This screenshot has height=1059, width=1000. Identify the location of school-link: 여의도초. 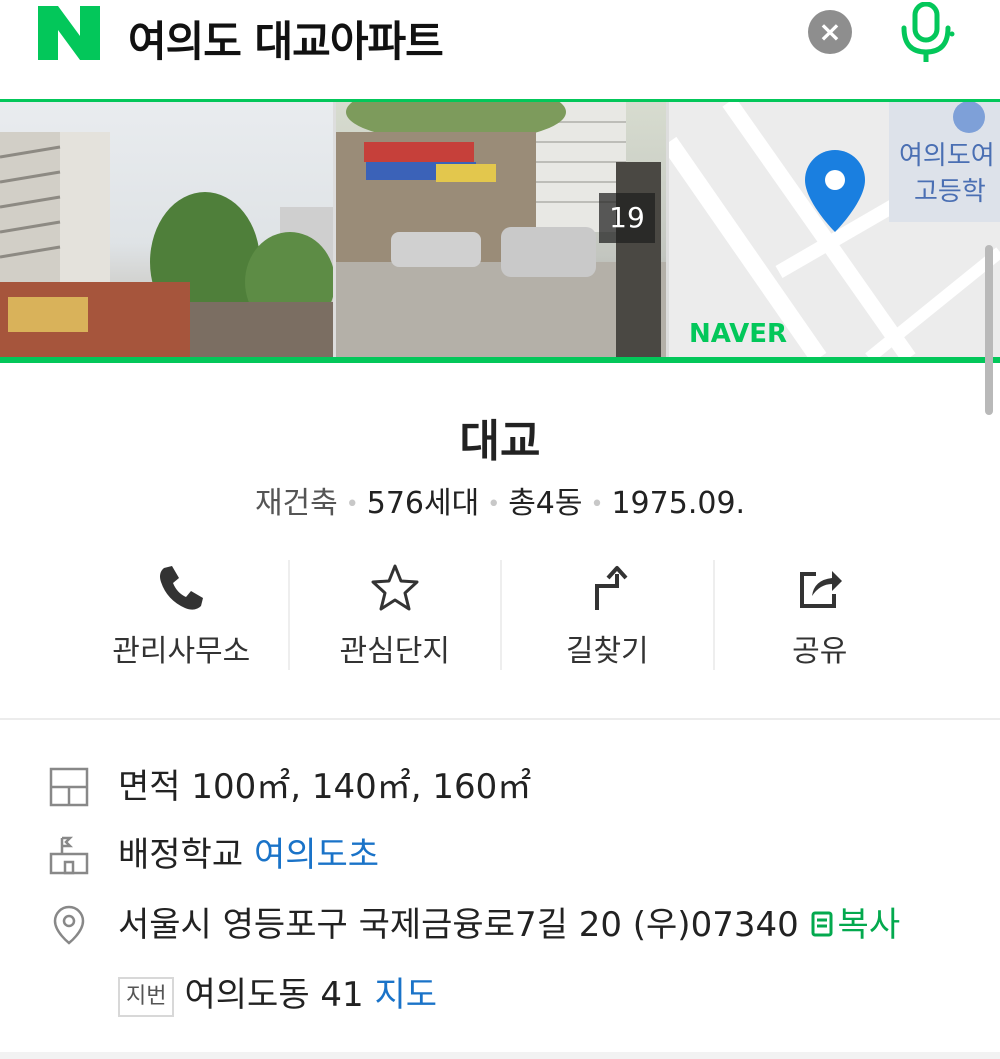
(316, 855).